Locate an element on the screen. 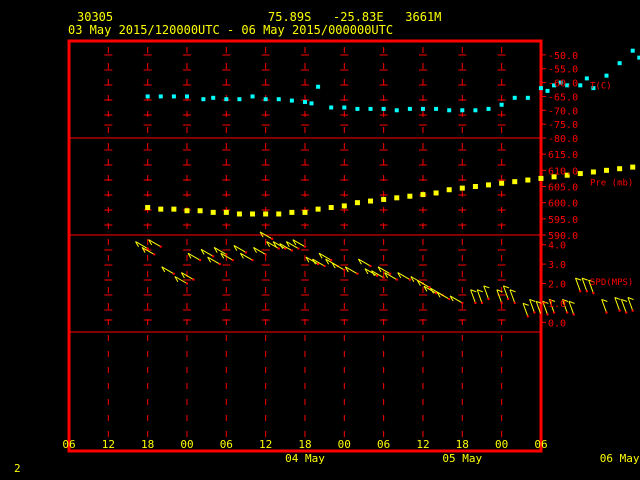 This screenshot has height=480, width=640. y-tick-label: 595.0 is located at coordinates (563, 220).